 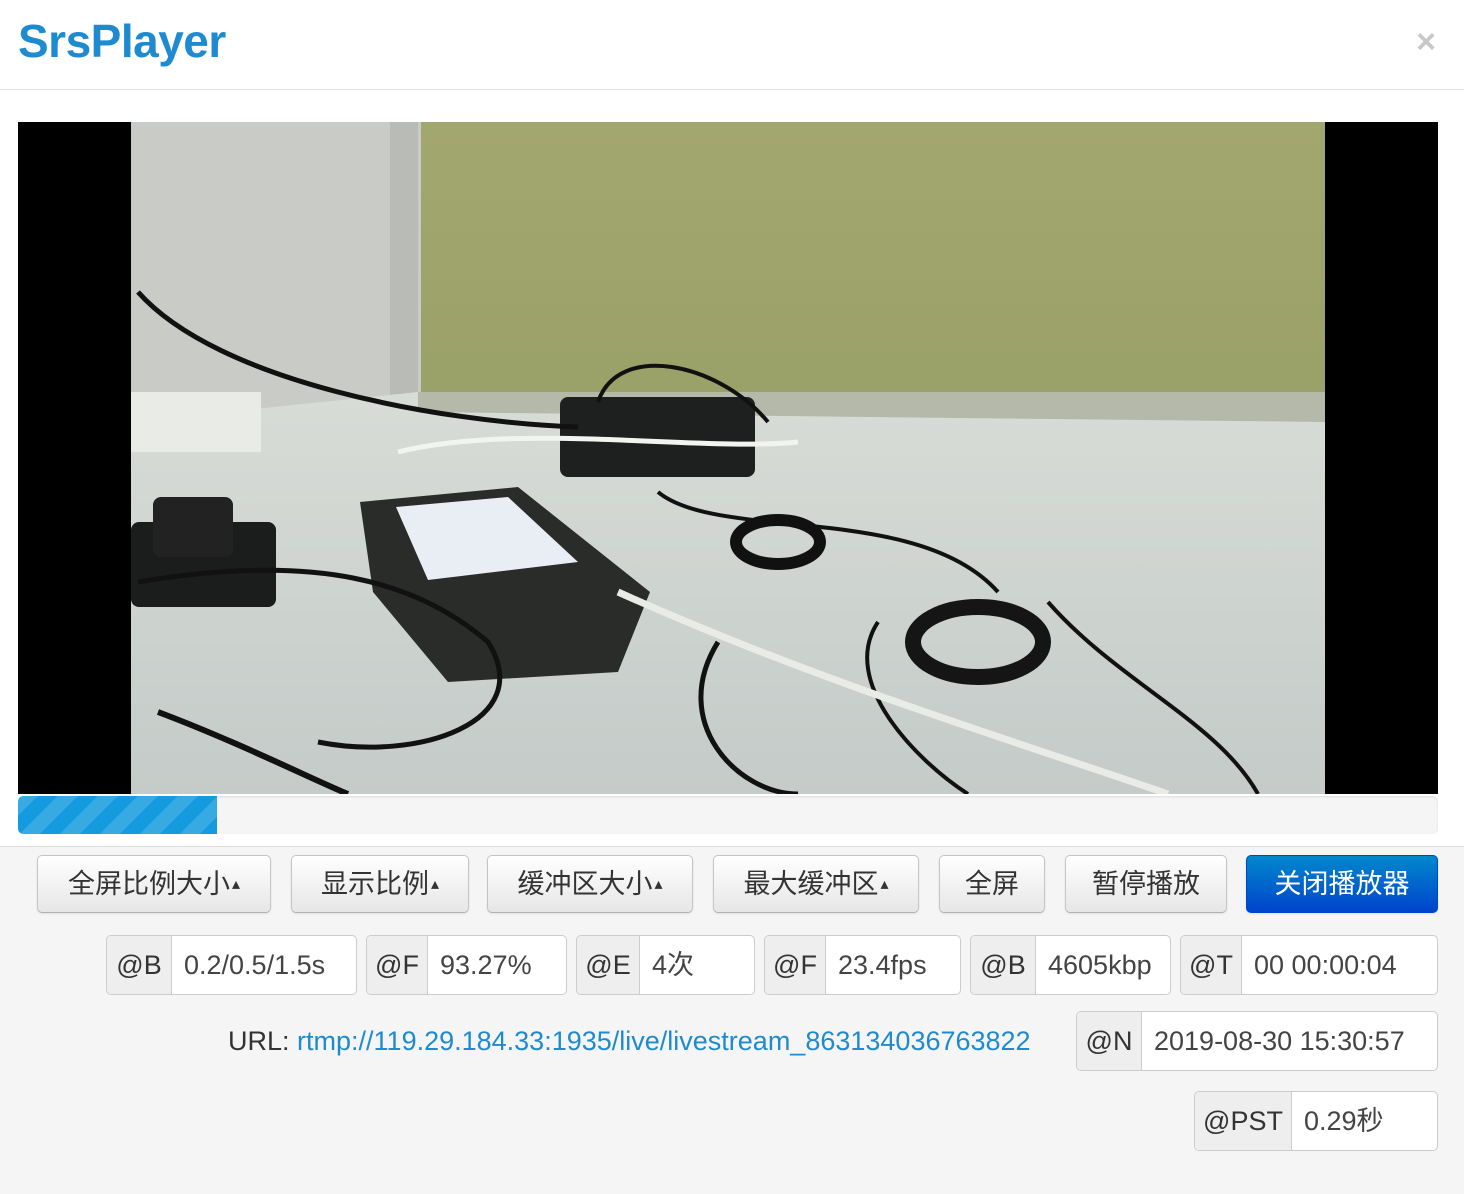 I want to click on stat-value: 93.27%, so click(x=486, y=965).